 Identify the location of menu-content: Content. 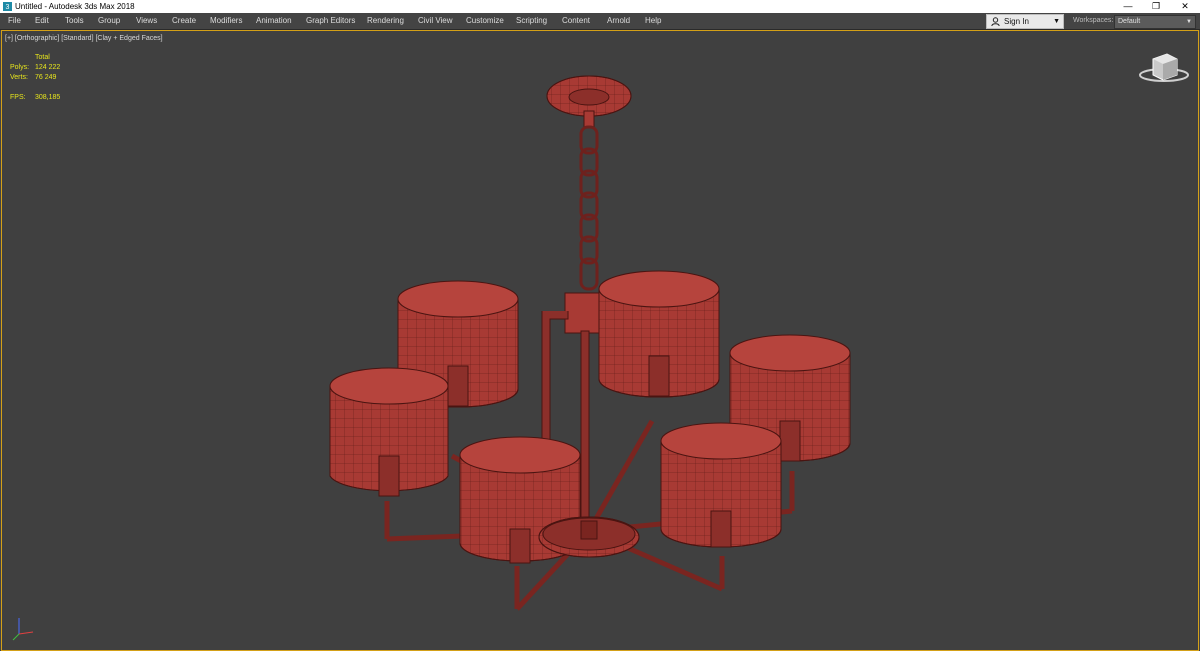
(576, 21).